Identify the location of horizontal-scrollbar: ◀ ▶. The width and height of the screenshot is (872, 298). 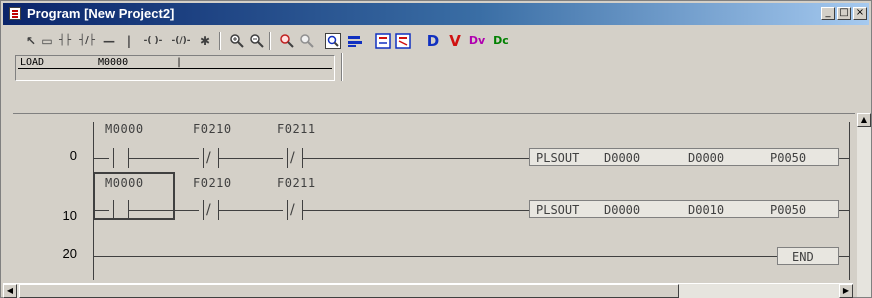
(428, 290).